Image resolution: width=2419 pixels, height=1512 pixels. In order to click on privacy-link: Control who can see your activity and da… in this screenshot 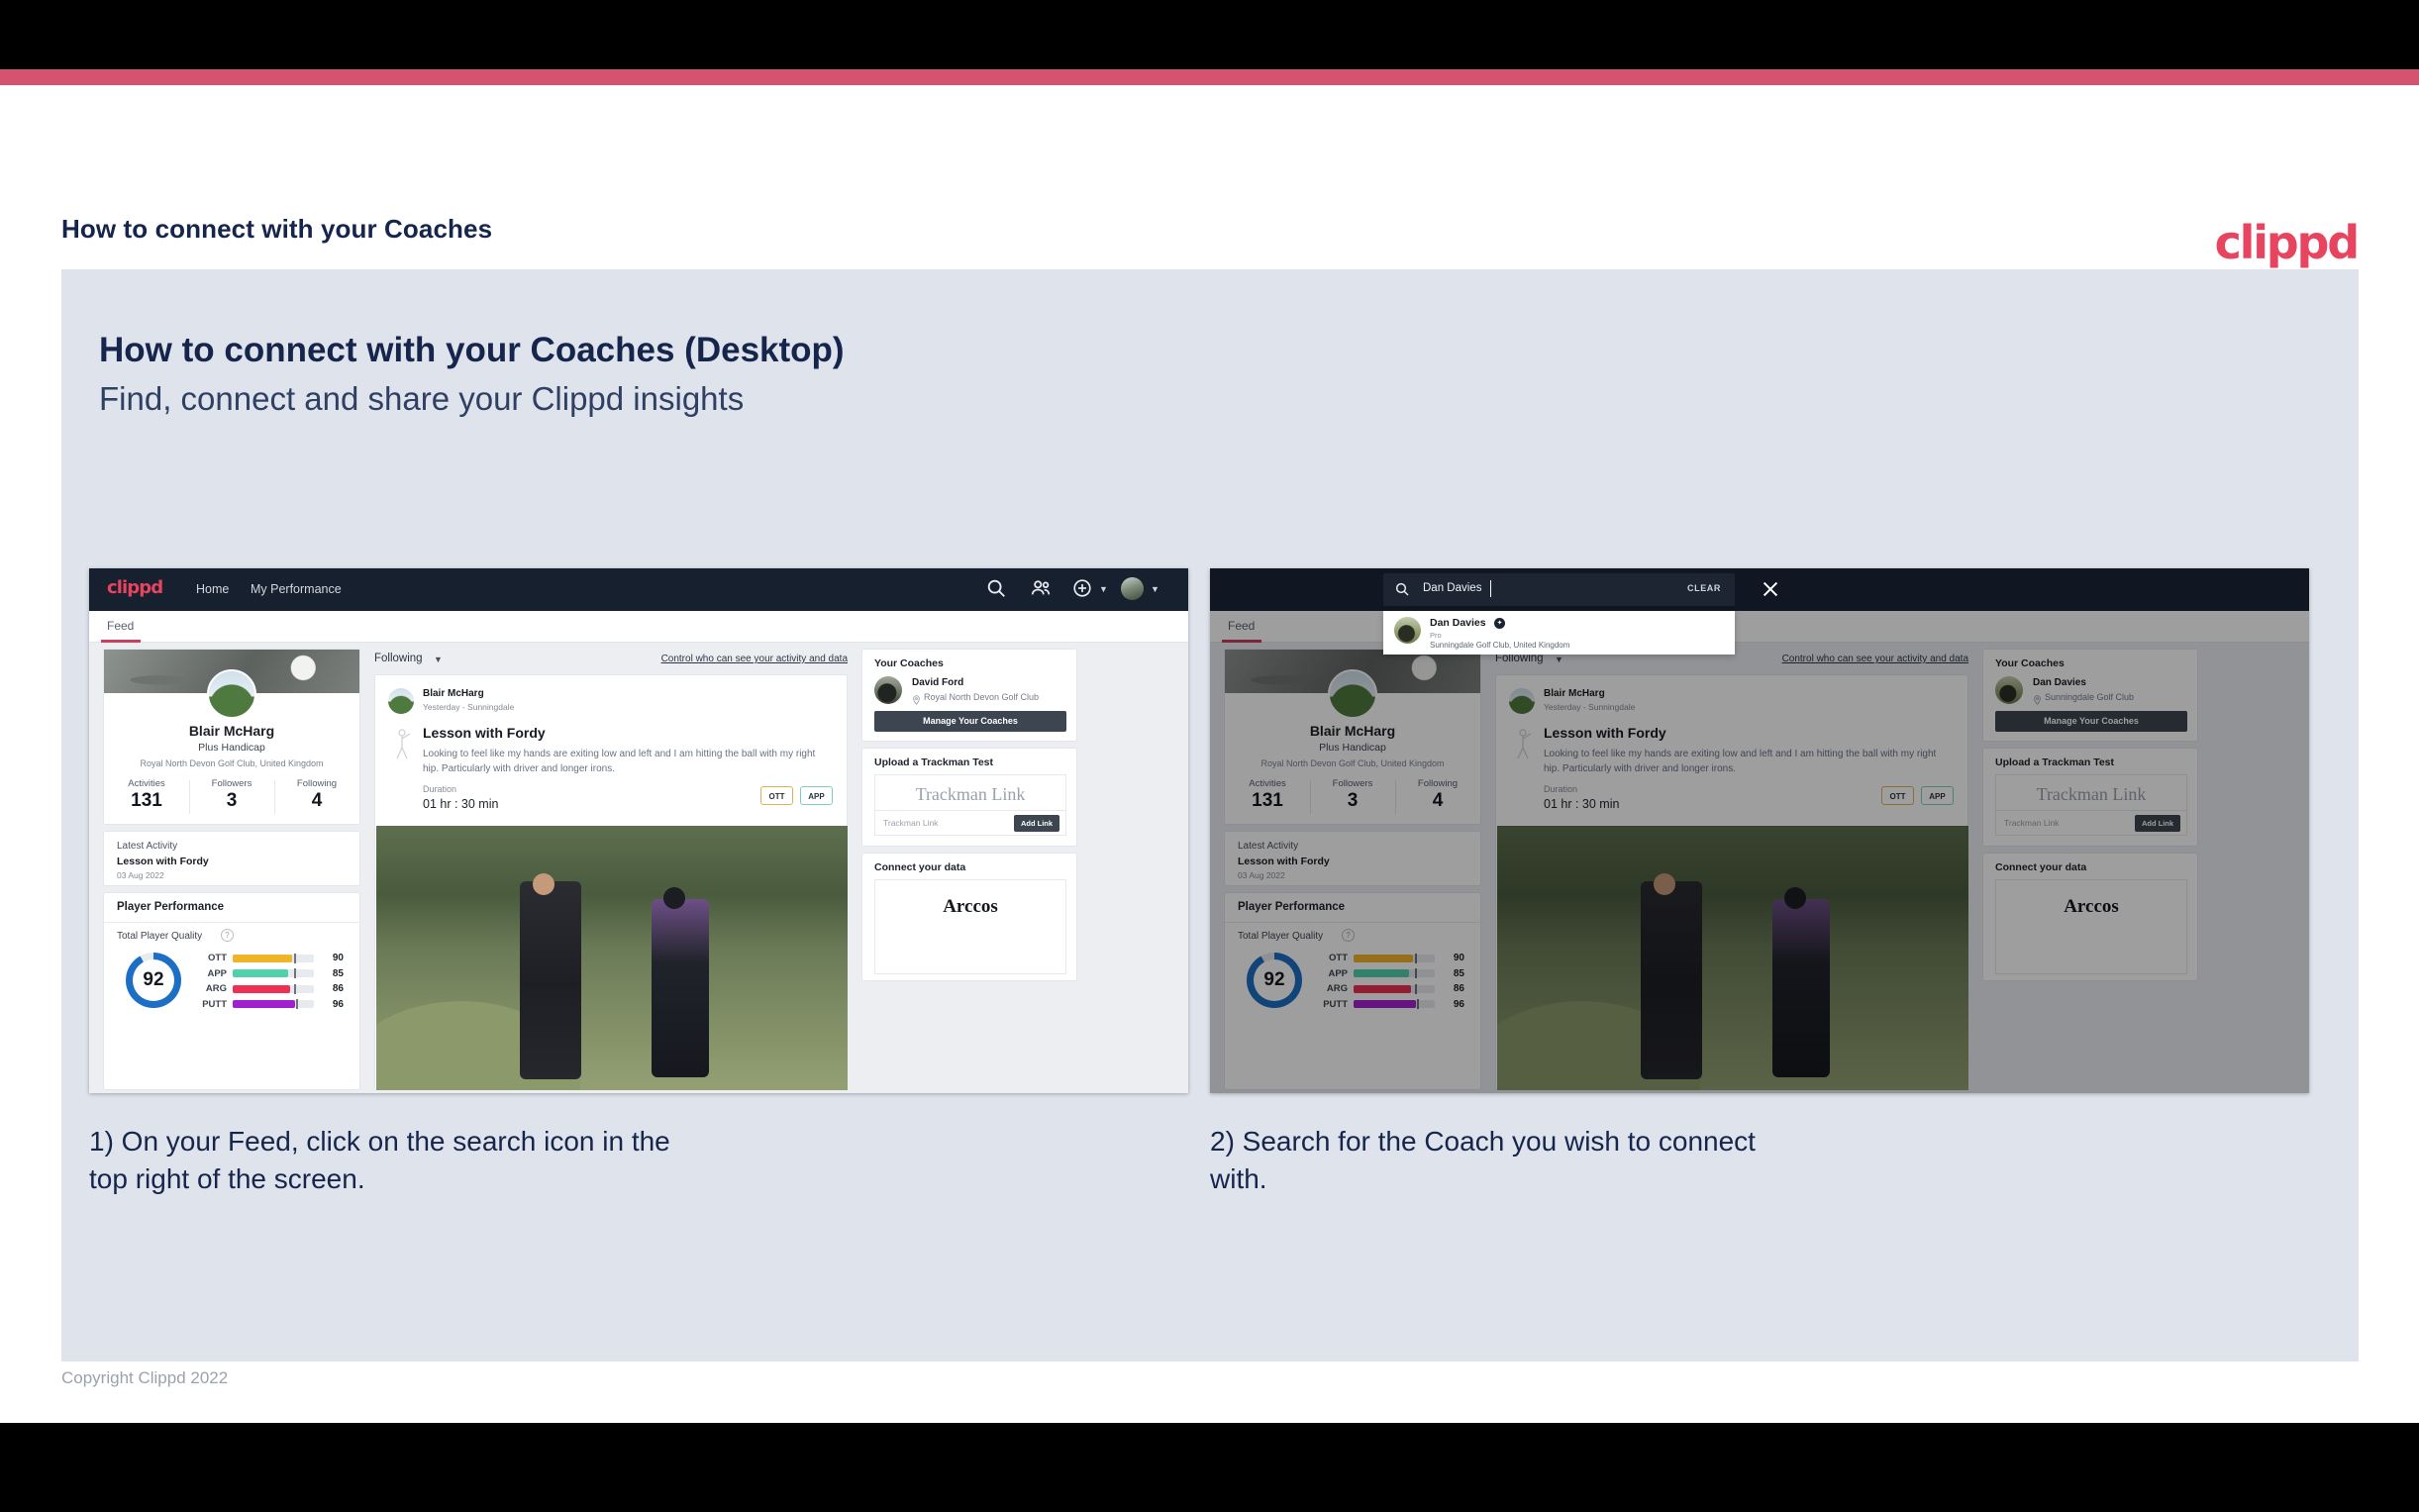, I will do `click(754, 659)`.